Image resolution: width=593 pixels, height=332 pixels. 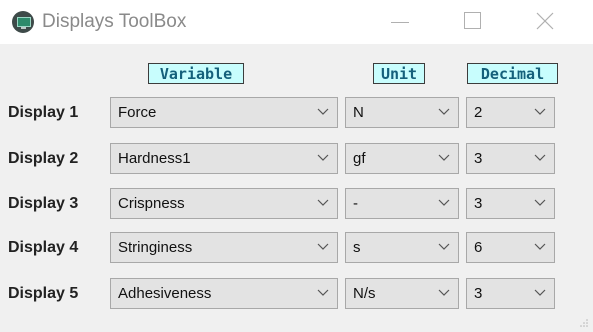 What do you see at coordinates (510, 293) in the screenshot?
I see `display-5-decimal-select: 3` at bounding box center [510, 293].